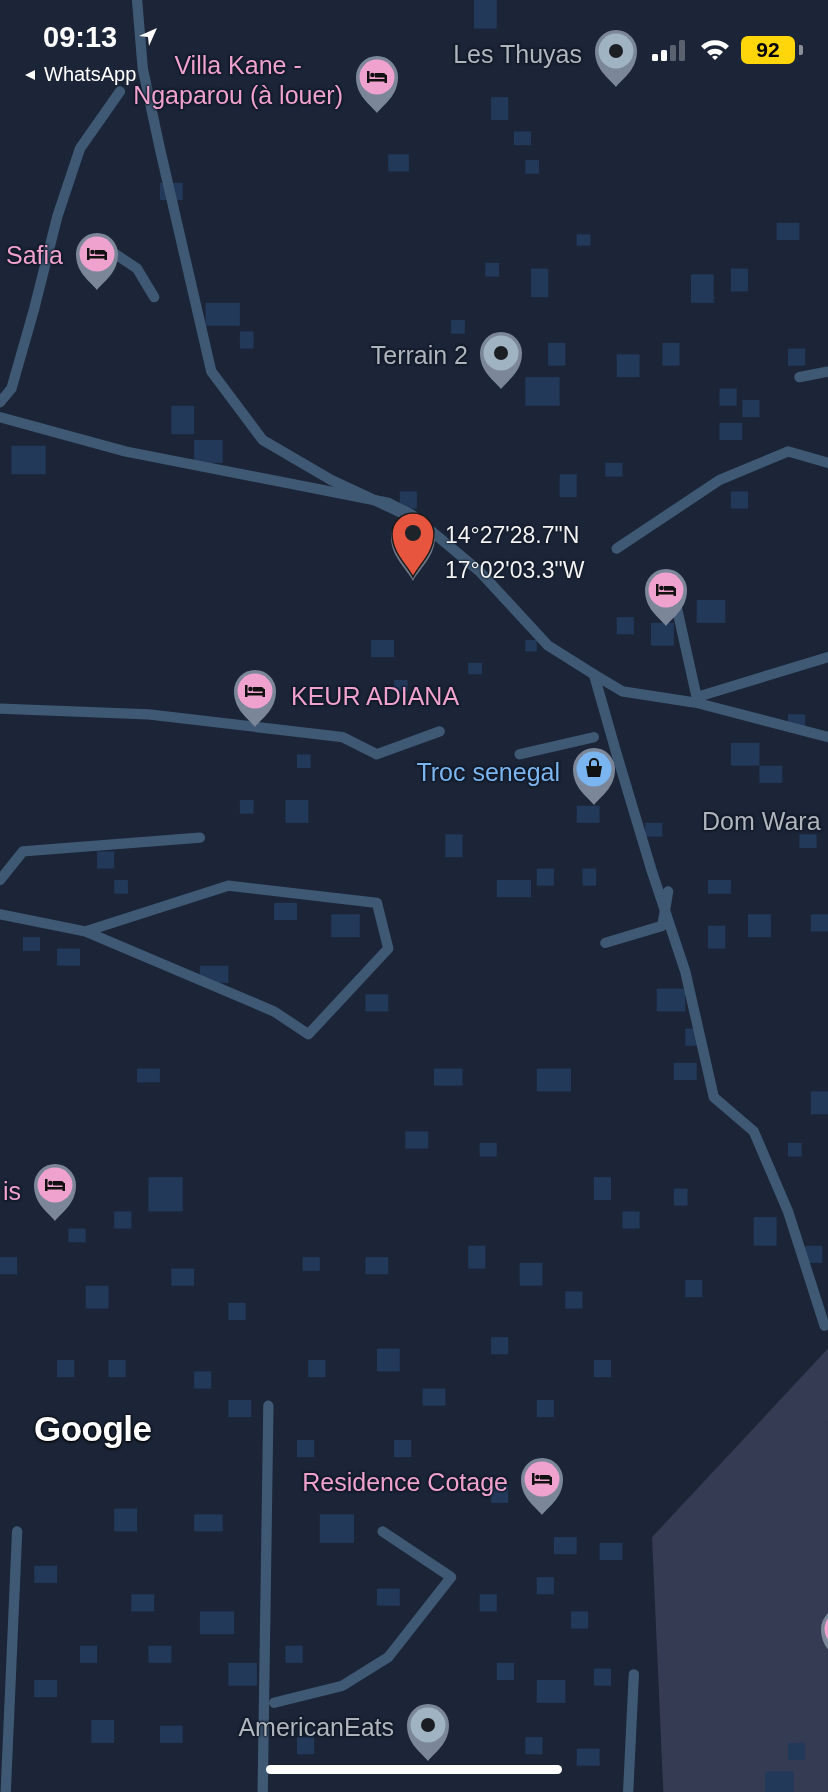  I want to click on place-label: KEUR ADIANA, so click(375, 696).